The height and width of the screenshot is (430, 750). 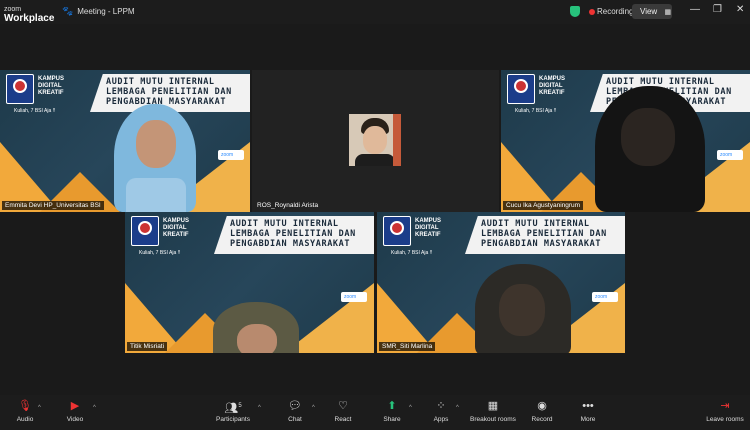 What do you see at coordinates (588, 419) in the screenshot?
I see `more-label: More` at bounding box center [588, 419].